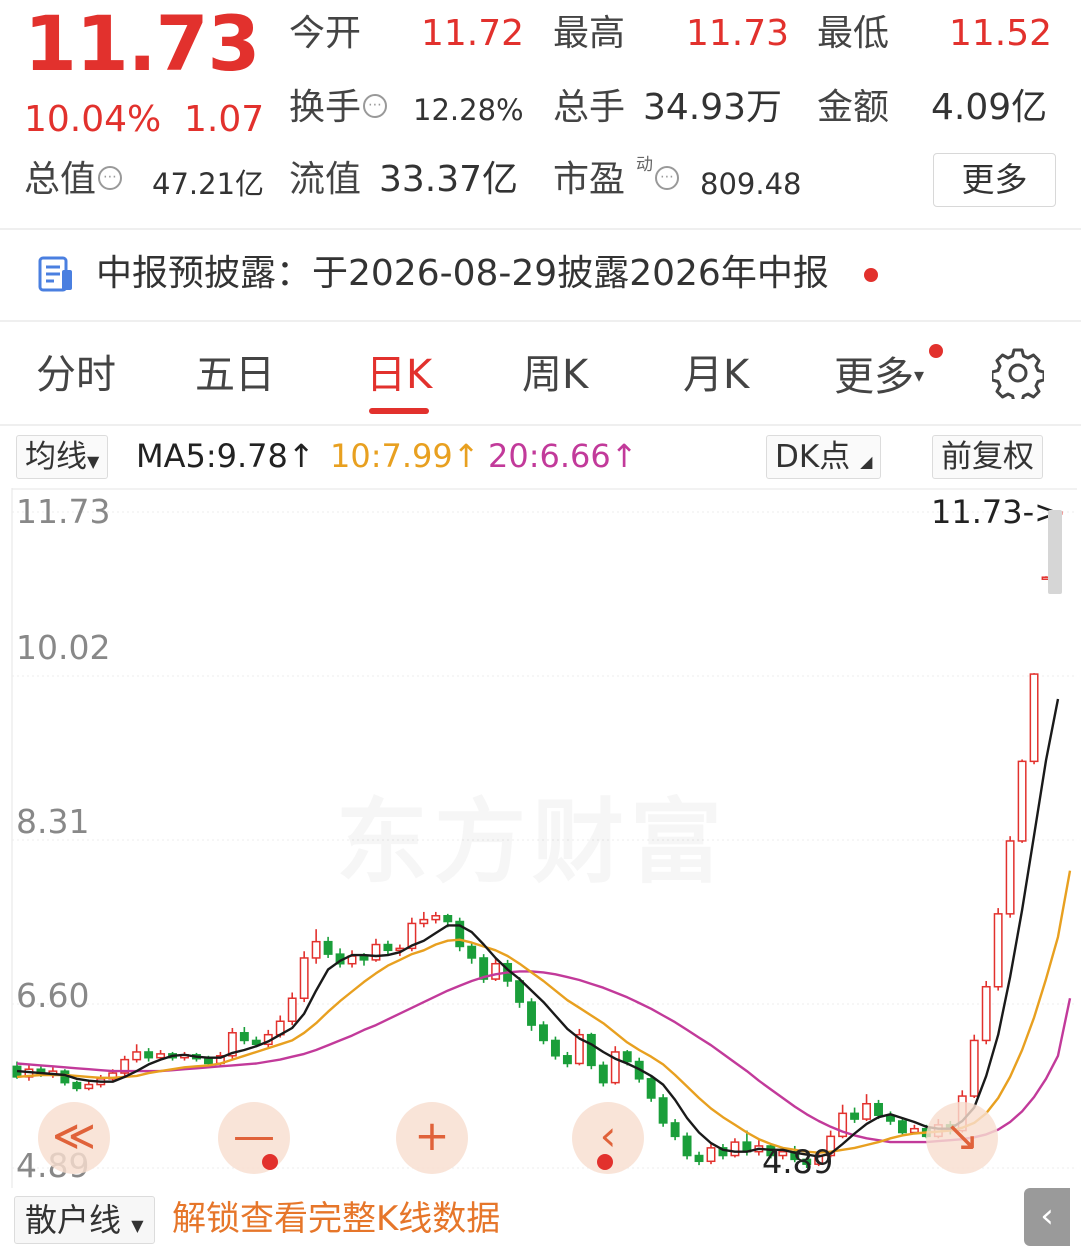 This screenshot has width=1081, height=1260. What do you see at coordinates (919, 375) in the screenshot?
I see `chevron-down-icon: ▾` at bounding box center [919, 375].